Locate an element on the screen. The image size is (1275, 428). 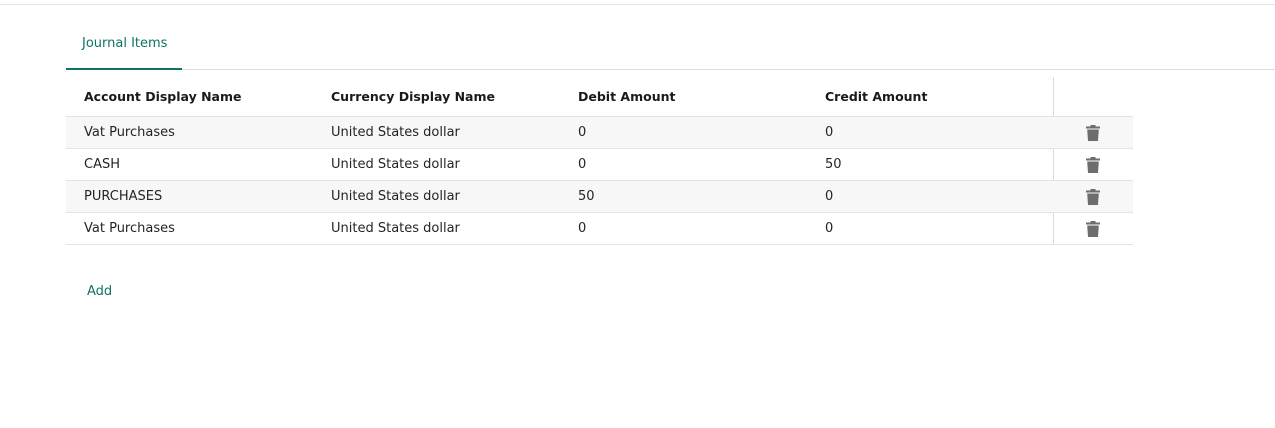
column-header-credit: Credit Amount is located at coordinates (876, 96).